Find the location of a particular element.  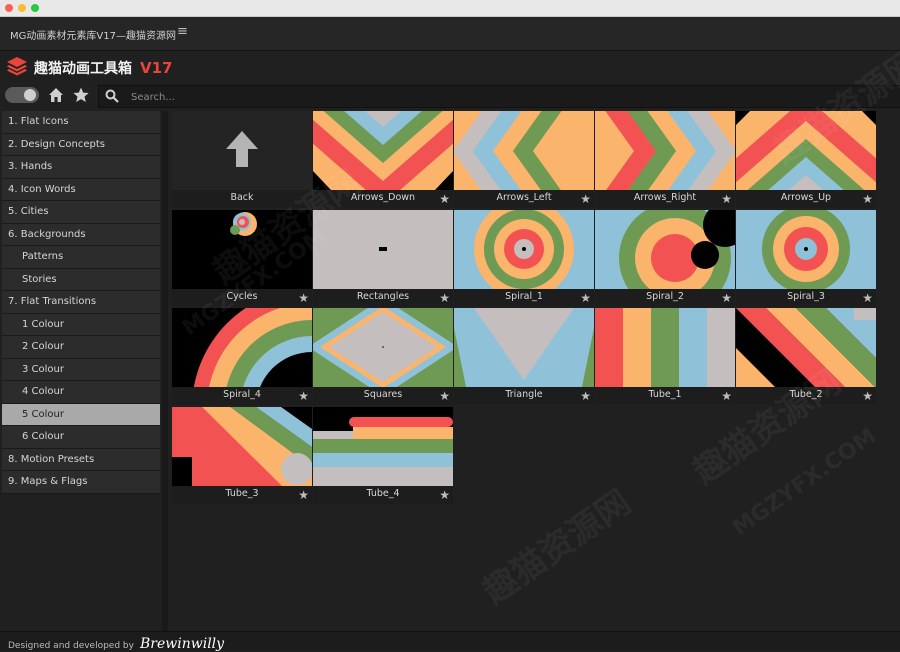

thumbnail-label: Arrows_Left is located at coordinates (524, 197).